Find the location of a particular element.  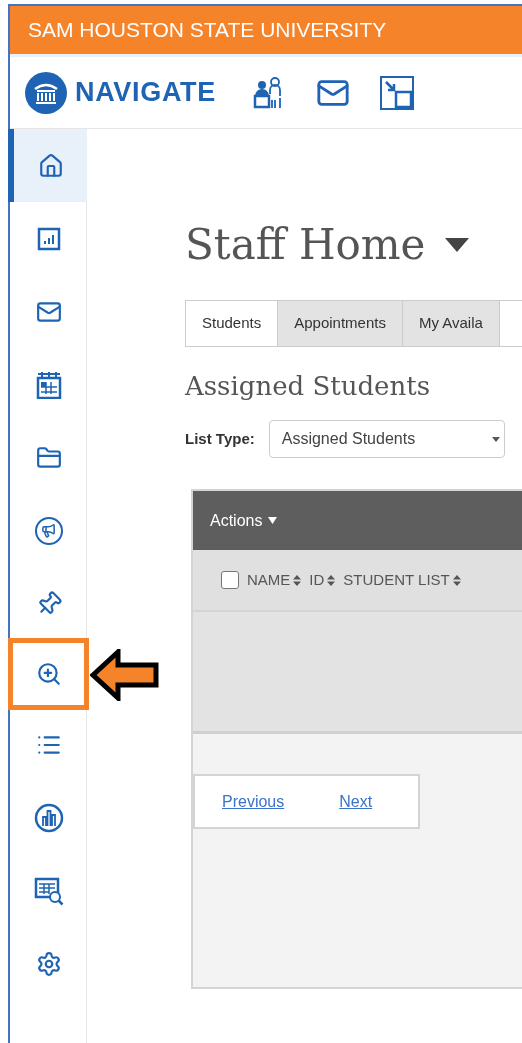

university-name: SAM HOUSTON STATE UNIVERSITY is located at coordinates (207, 30).